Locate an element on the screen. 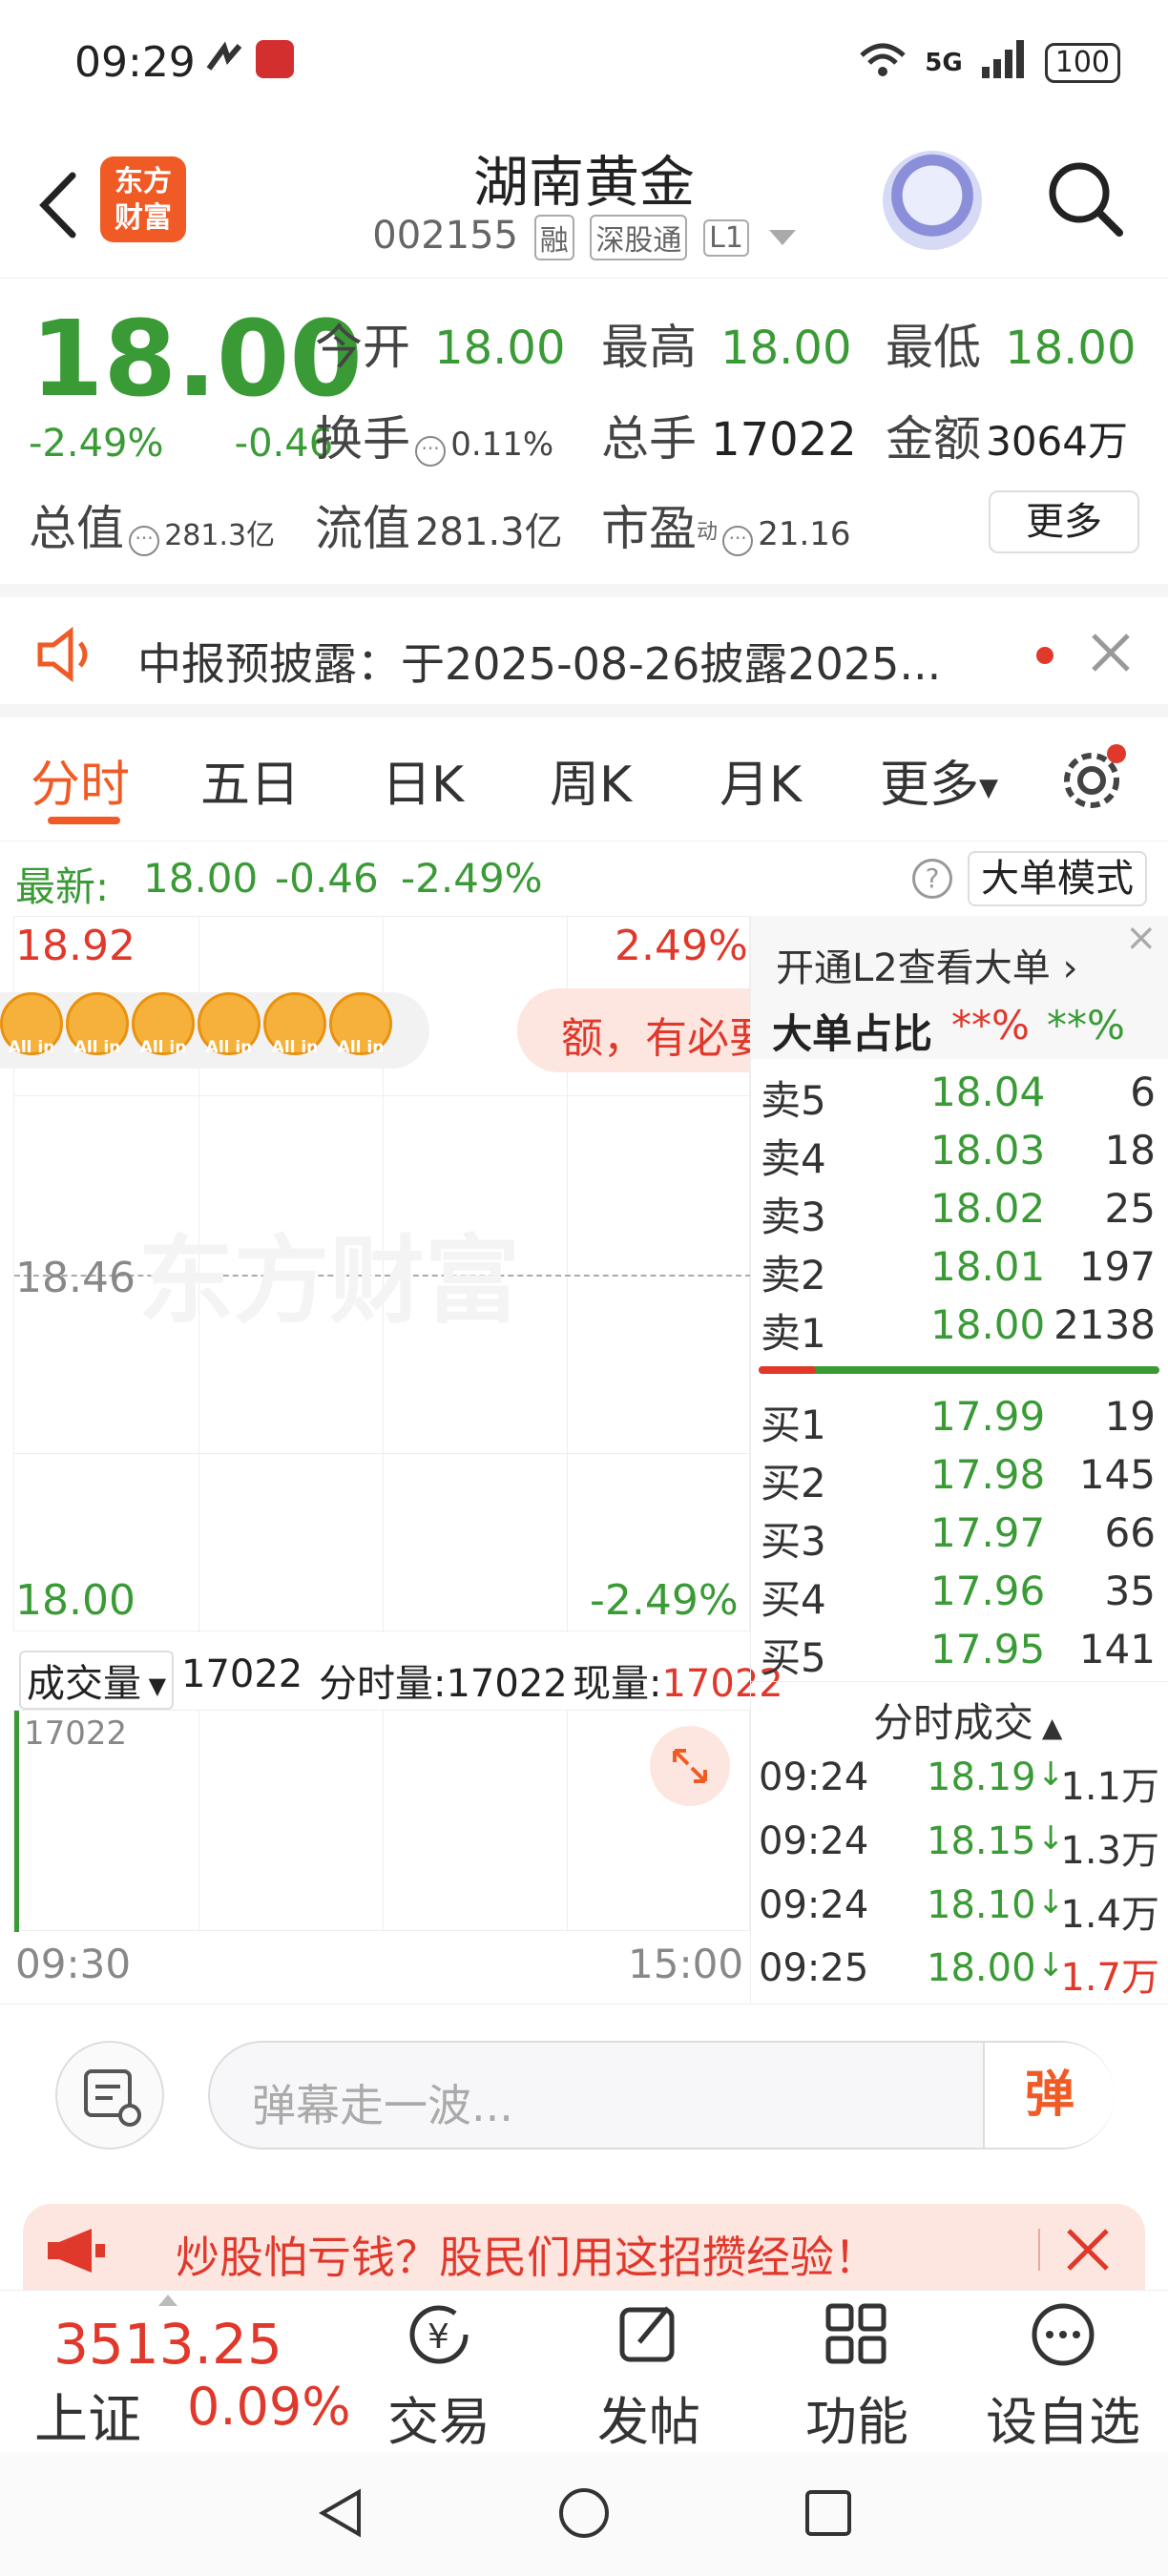 This screenshot has width=1168, height=2576. time-axis-end: 15:00 is located at coordinates (686, 1964).